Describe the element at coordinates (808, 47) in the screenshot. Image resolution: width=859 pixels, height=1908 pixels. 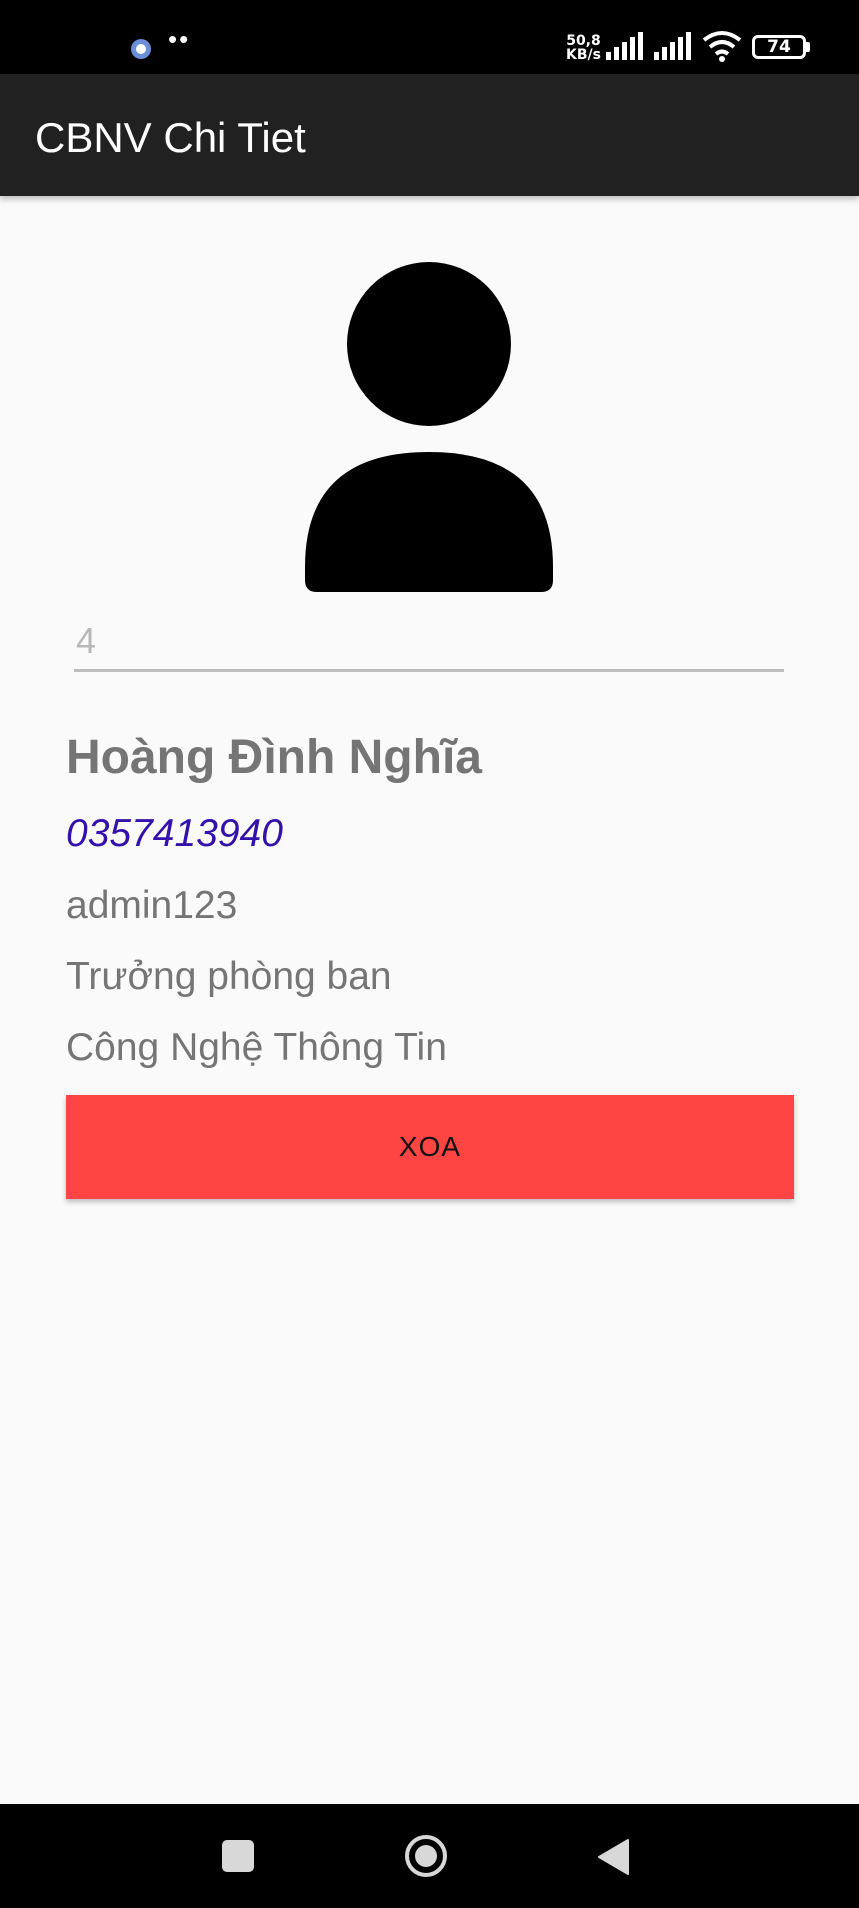
I see `battery-tip` at that location.